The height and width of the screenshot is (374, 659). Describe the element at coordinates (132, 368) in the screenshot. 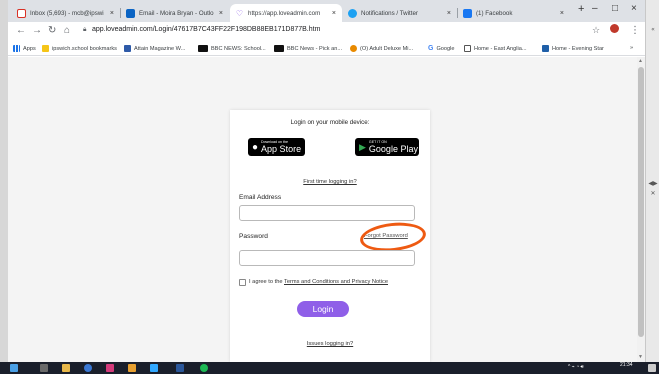

I see `illustrator-icon` at that location.